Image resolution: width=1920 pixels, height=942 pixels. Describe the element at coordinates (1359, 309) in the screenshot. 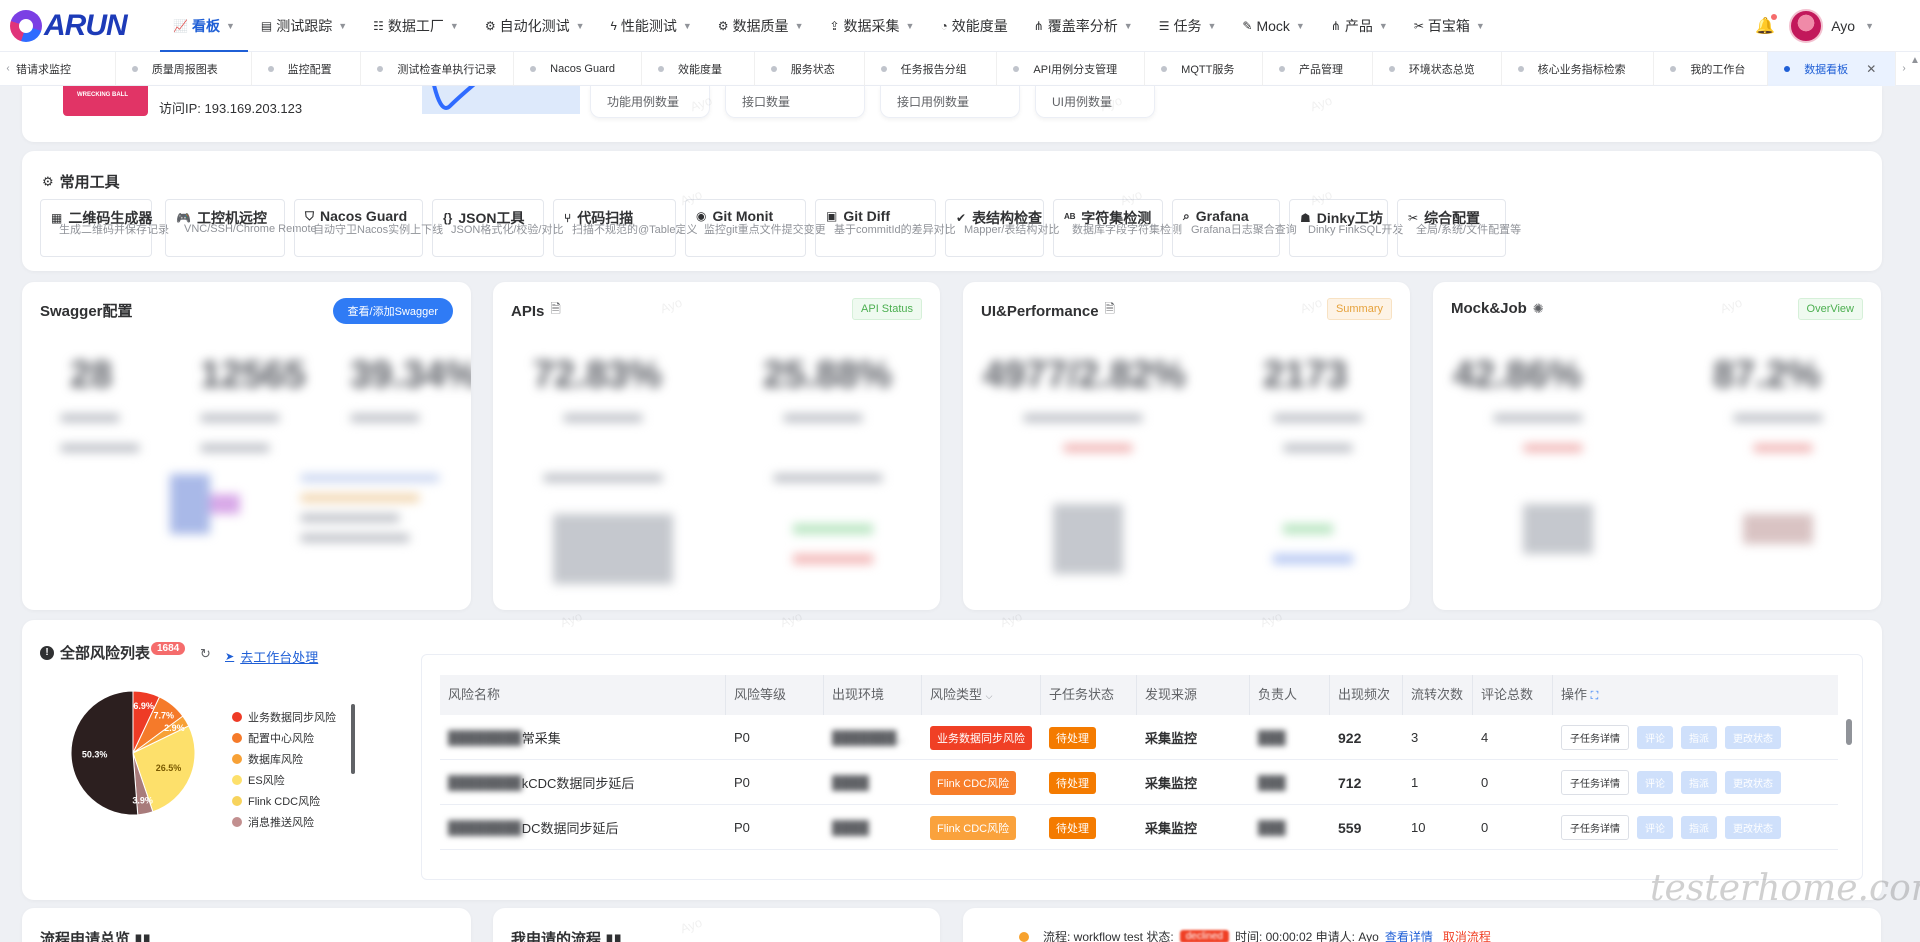

I see `summary-tag: Summary` at that location.